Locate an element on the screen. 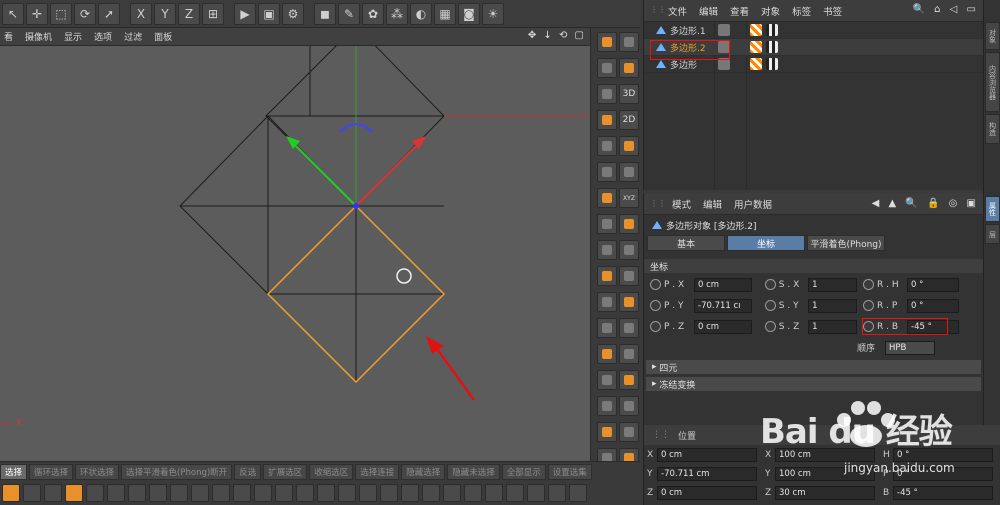 The image size is (1000, 505). move-icon: ✛ is located at coordinates (37, 13).